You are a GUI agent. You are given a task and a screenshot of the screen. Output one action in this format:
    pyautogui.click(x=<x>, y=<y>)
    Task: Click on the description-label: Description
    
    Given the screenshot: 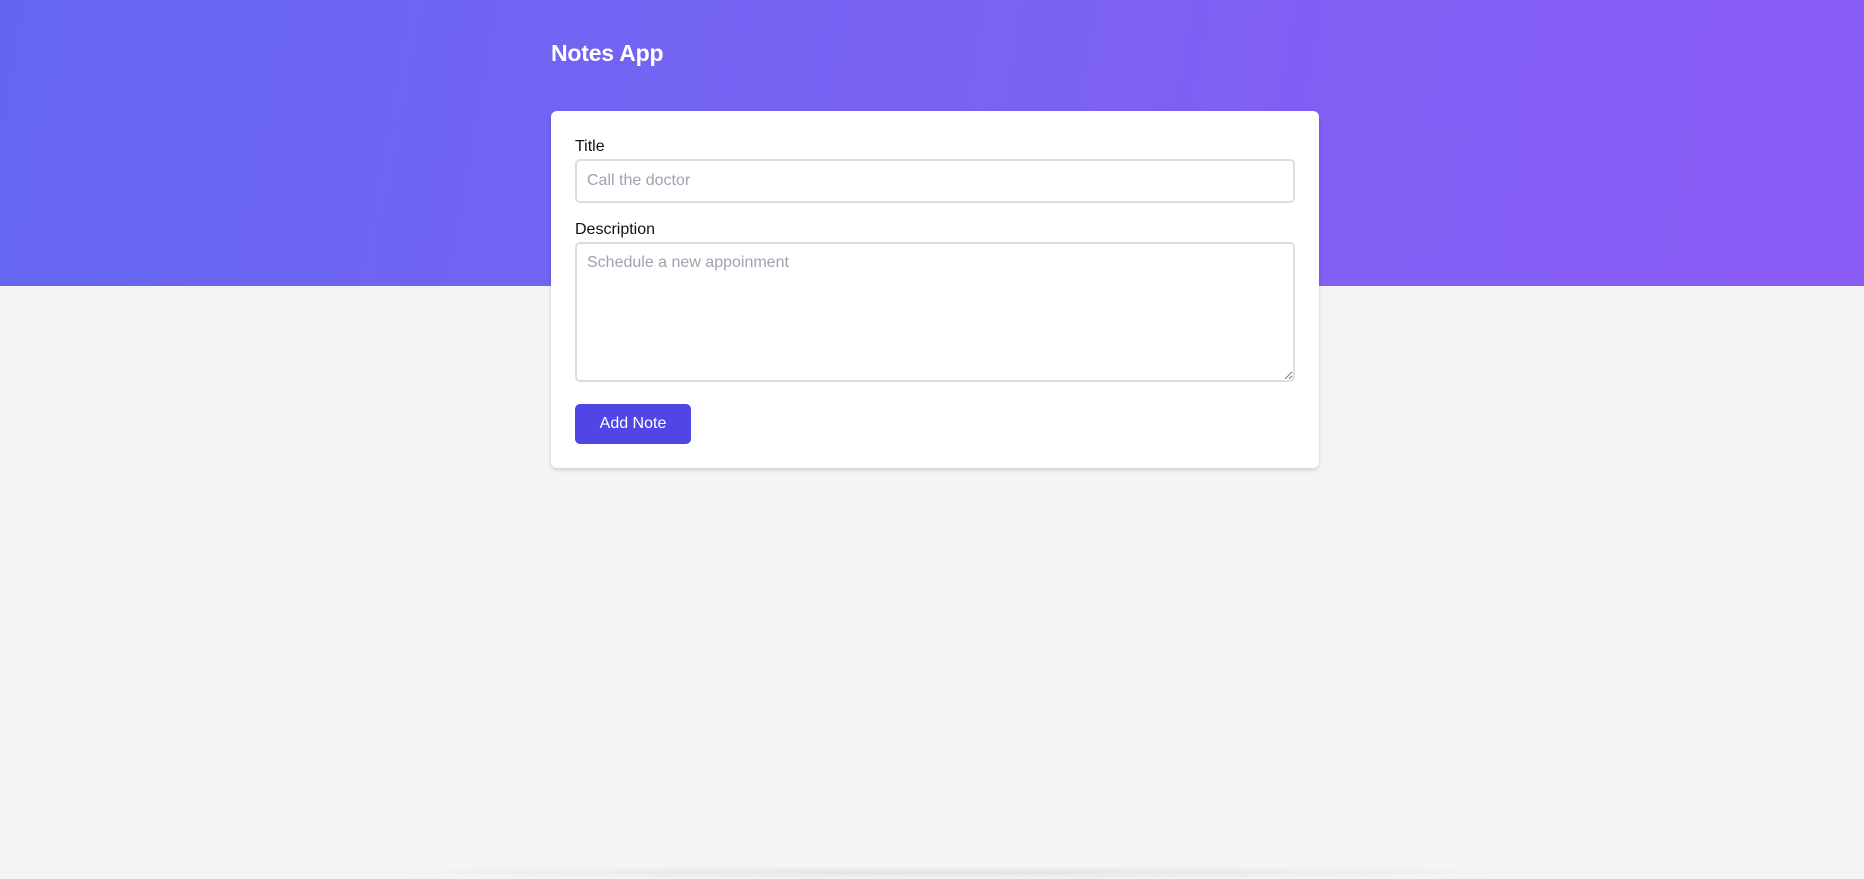 What is the action you would take?
    pyautogui.click(x=615, y=229)
    